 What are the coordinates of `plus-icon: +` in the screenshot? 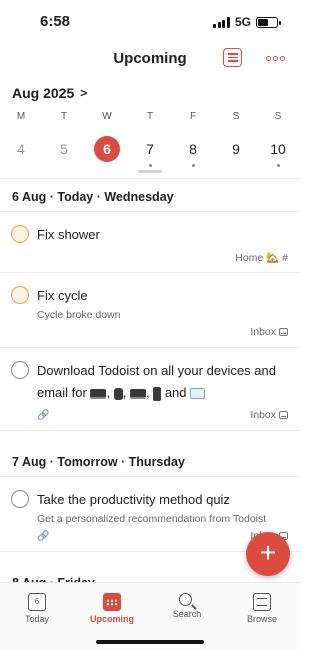 It's located at (268, 552).